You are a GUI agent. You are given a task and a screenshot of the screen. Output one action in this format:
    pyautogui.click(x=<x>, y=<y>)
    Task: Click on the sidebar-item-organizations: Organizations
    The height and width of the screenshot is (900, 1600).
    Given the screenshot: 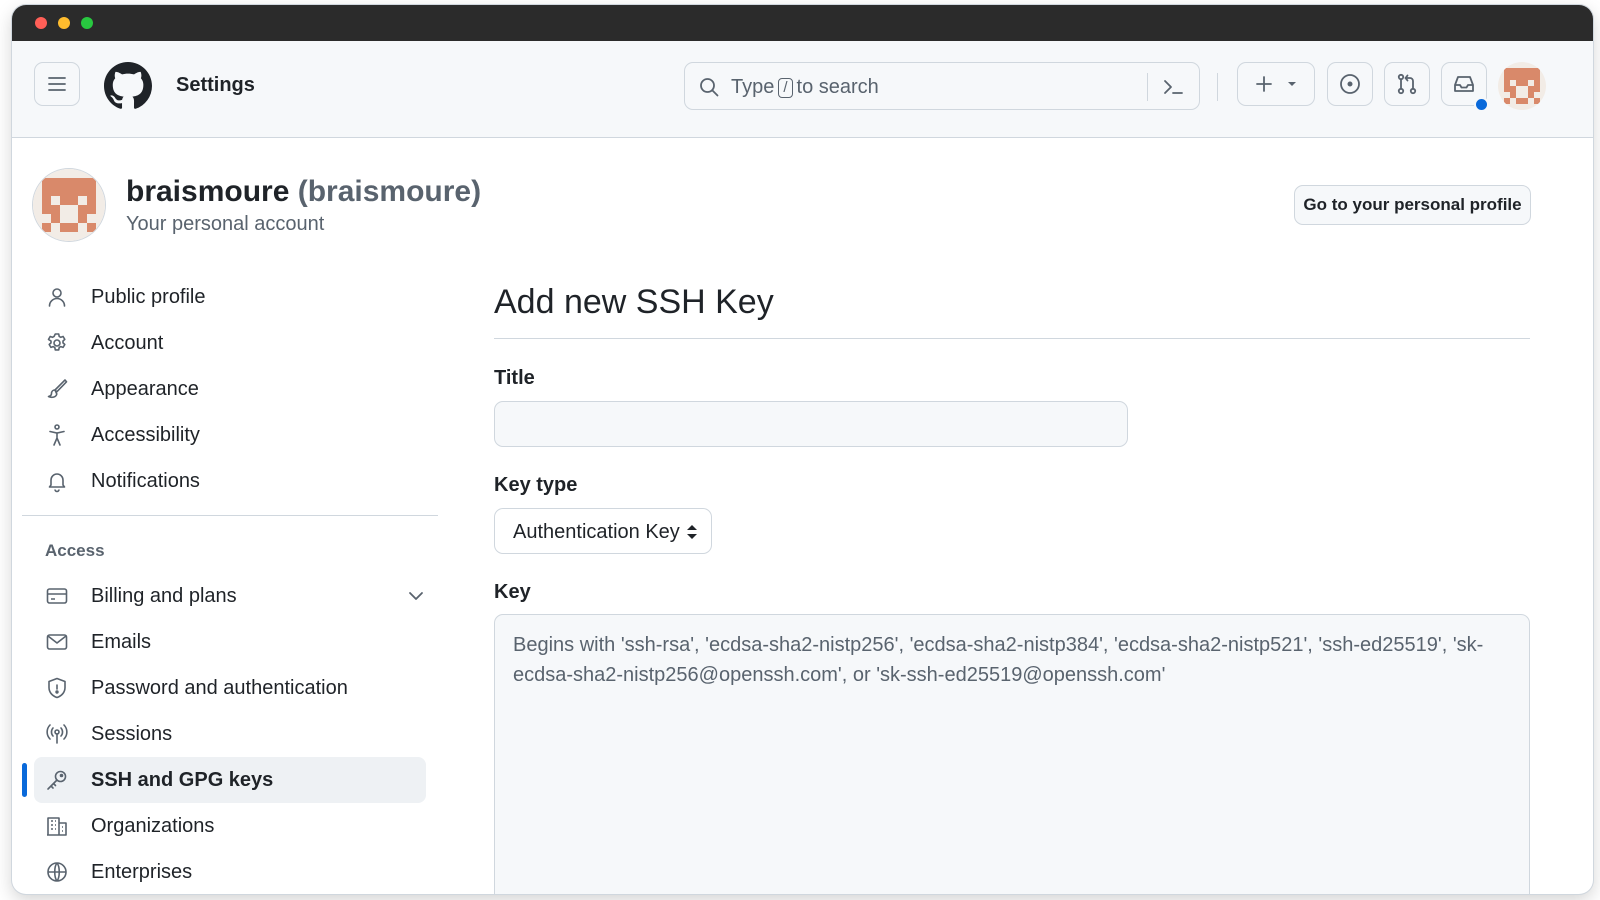 What is the action you would take?
    pyautogui.click(x=230, y=826)
    